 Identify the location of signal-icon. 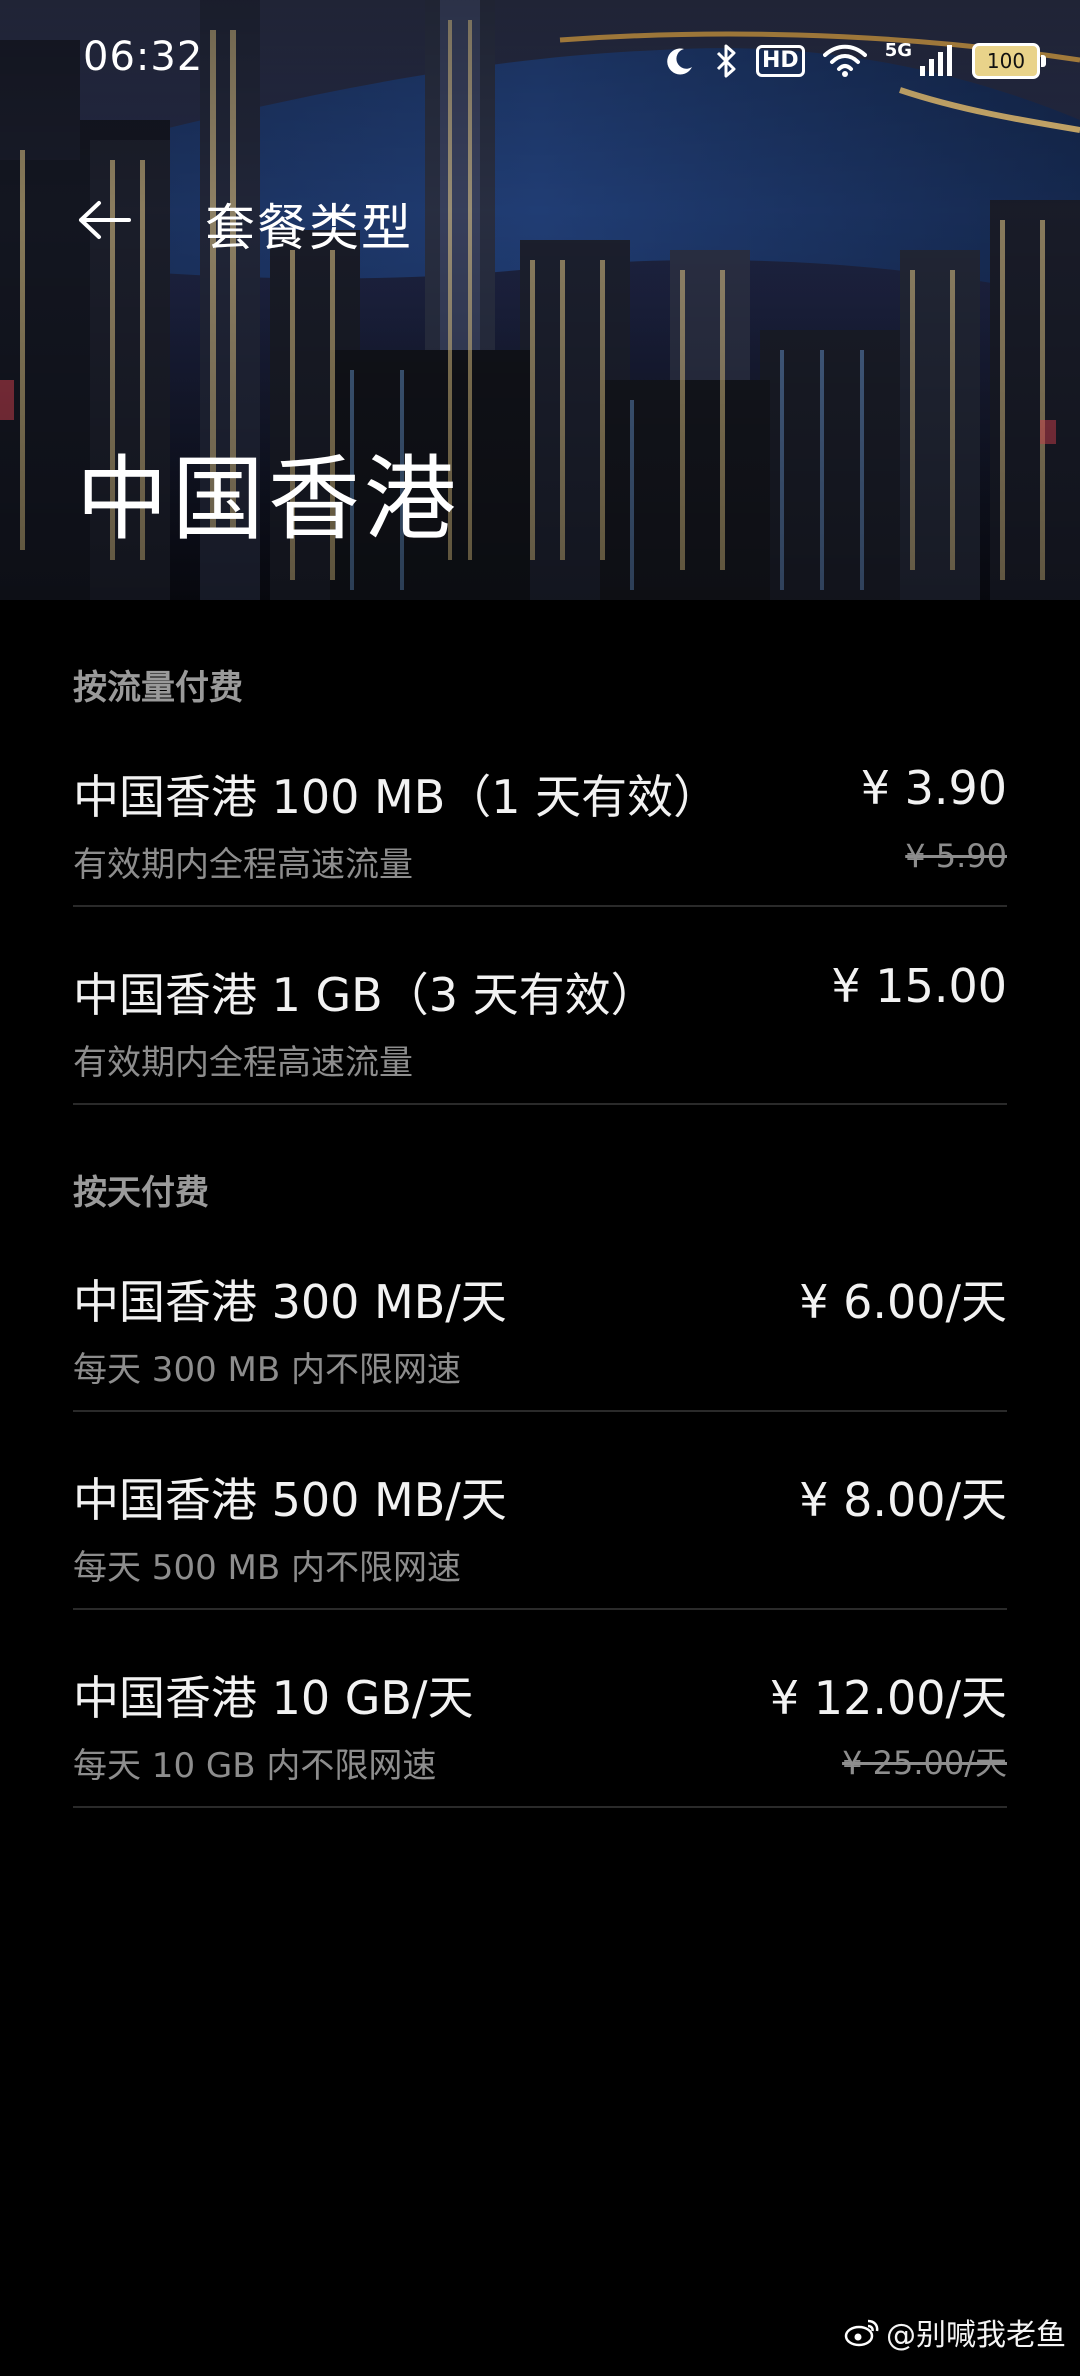
(936, 61).